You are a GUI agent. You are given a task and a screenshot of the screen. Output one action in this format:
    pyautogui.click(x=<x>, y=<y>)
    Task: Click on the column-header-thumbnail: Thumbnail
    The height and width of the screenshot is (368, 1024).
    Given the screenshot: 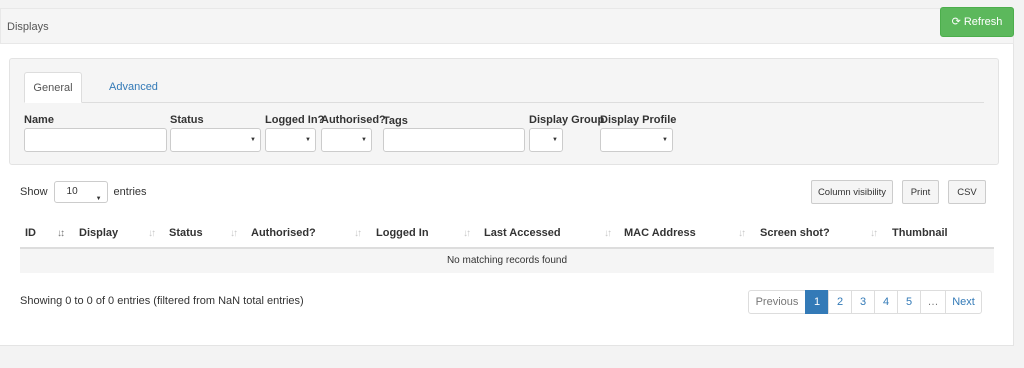 What is the action you would take?
    pyautogui.click(x=920, y=233)
    